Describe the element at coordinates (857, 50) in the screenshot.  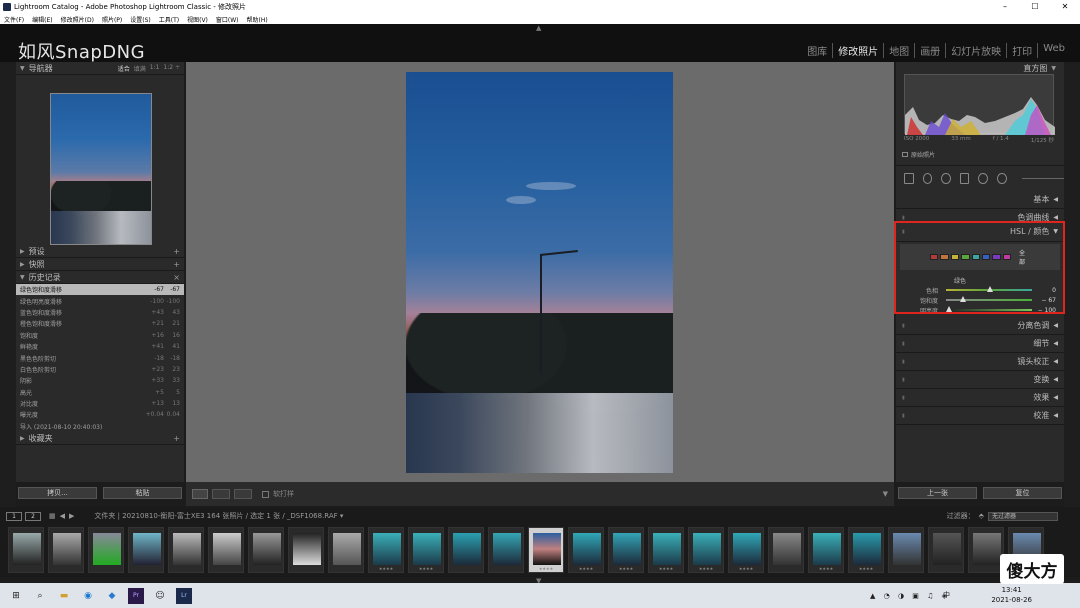
I see `module-develop: 修改照片` at that location.